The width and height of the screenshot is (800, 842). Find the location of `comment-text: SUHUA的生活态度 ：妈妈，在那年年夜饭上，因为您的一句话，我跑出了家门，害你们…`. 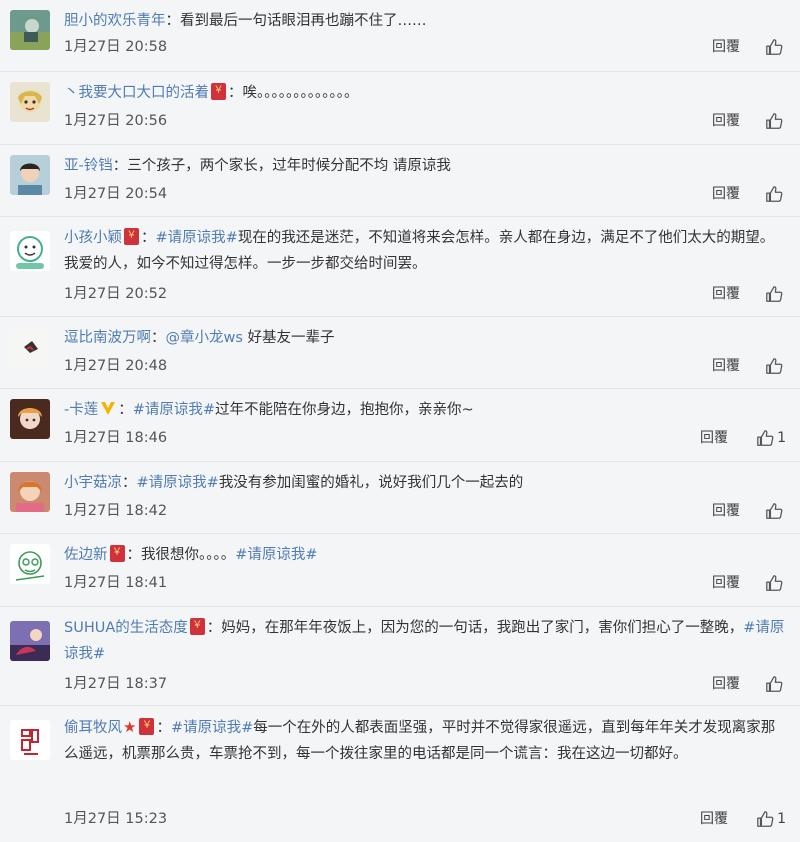

comment-text: SUHUA的生活态度 ：妈妈，在那年年夜饭上，因为您的一句话，我跑出了家门，害你们… is located at coordinates (425, 641).